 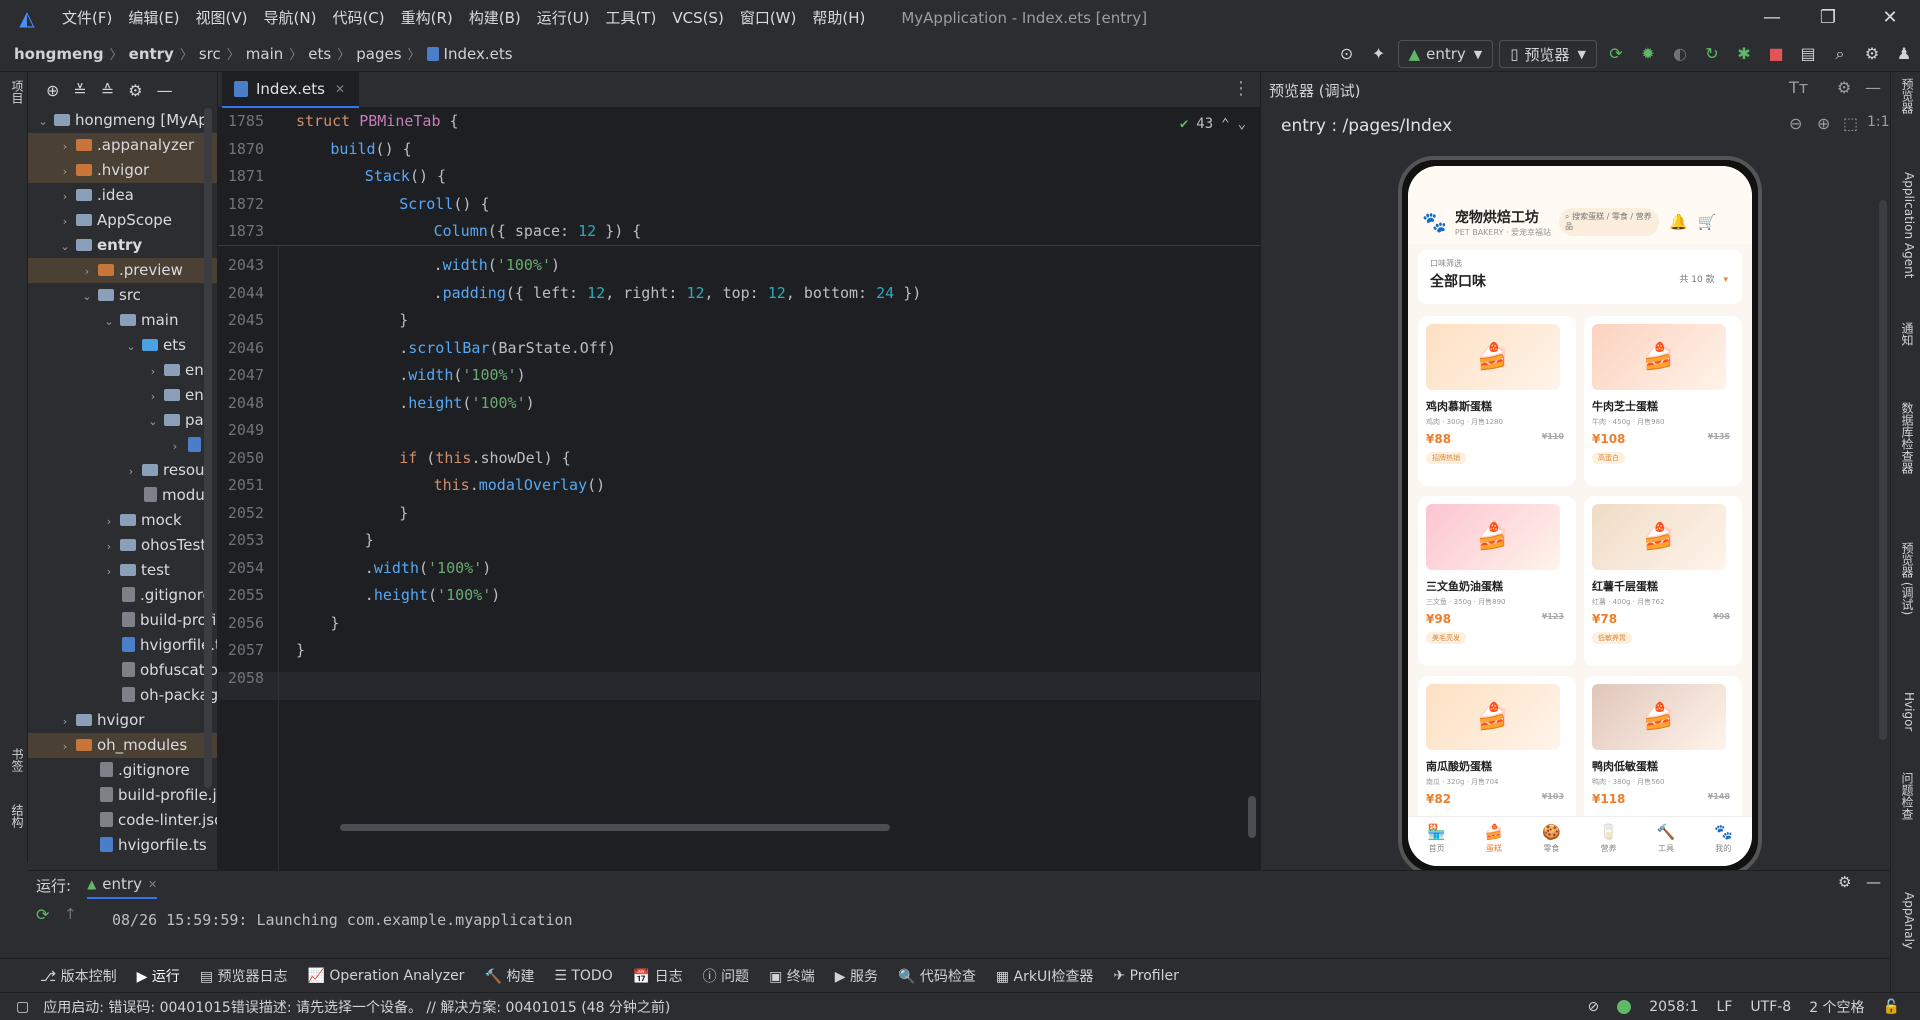 I want to click on structure-tool-tab: 结构, so click(x=14, y=816).